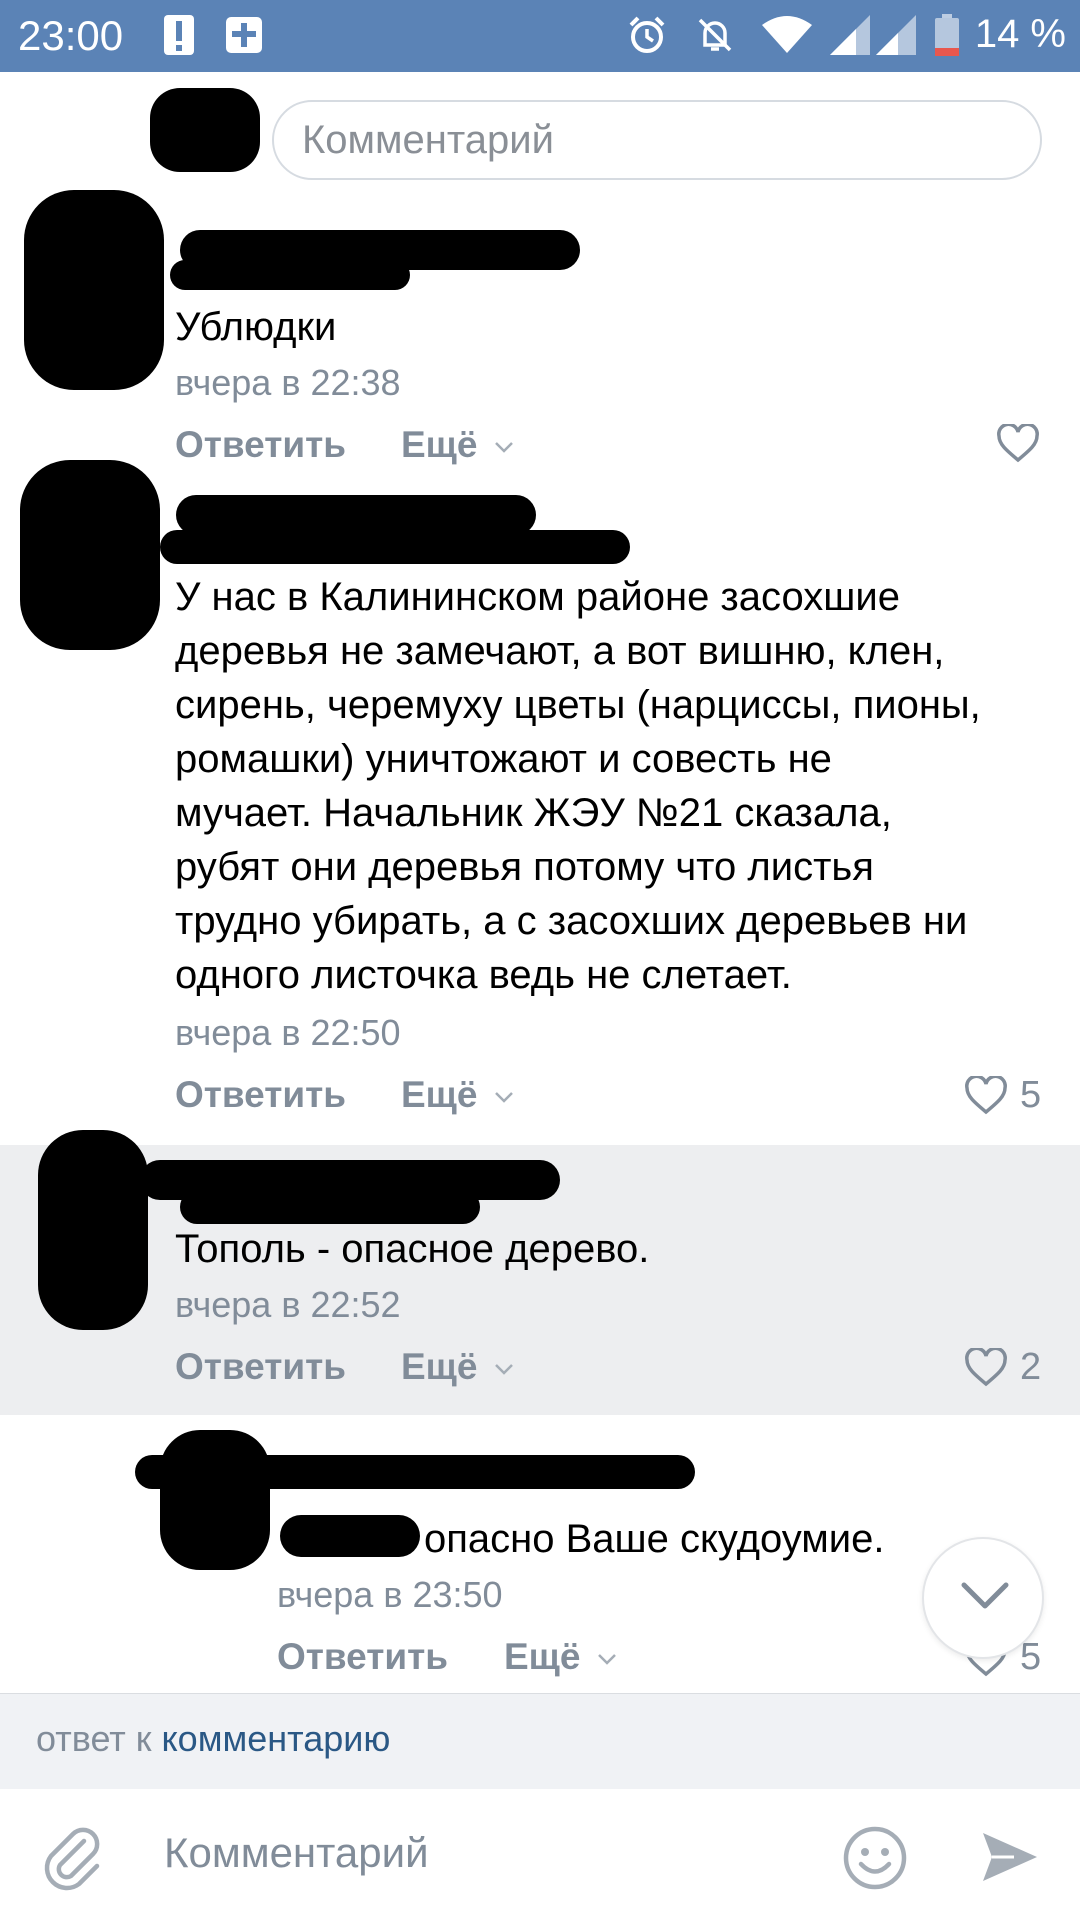 The width and height of the screenshot is (1080, 1920). I want to click on comment-time: вчера в 22:38, so click(288, 382).